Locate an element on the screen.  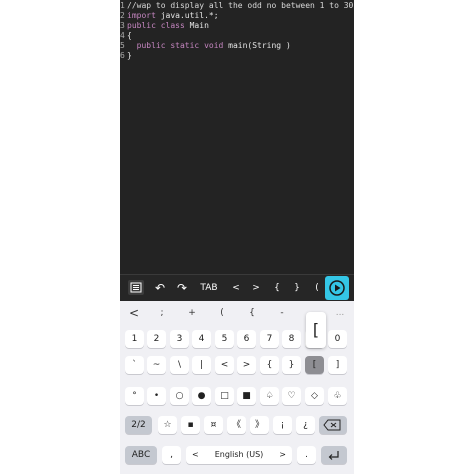
key-right-double-angle: 》 is located at coordinates (259, 425).